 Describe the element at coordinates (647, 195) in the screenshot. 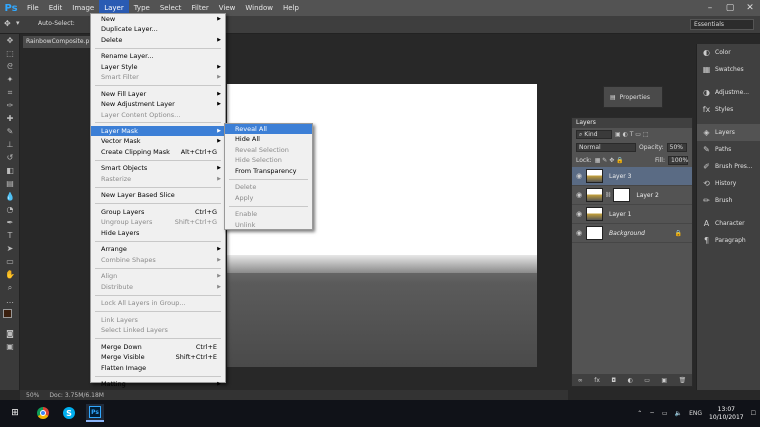

I see `layer-name: Layer 2` at that location.